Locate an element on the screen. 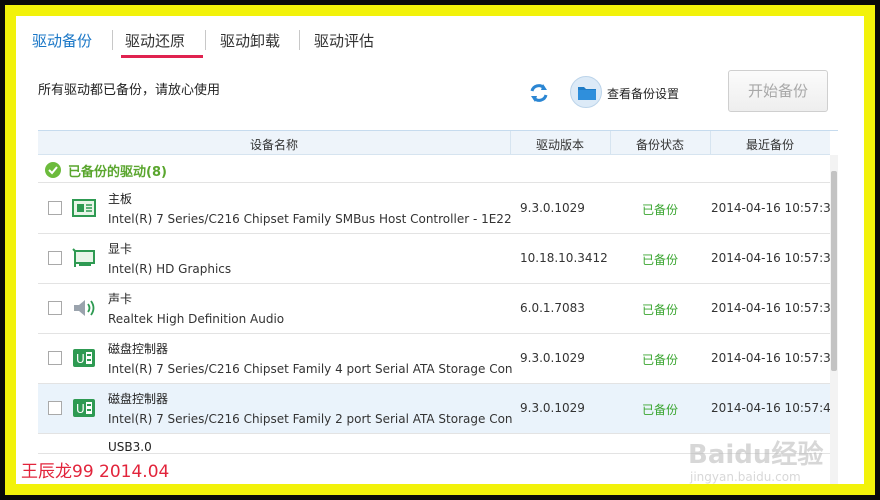 The width and height of the screenshot is (880, 500). backed-up-group-header: 已备份的驱动(8) is located at coordinates (434, 169).